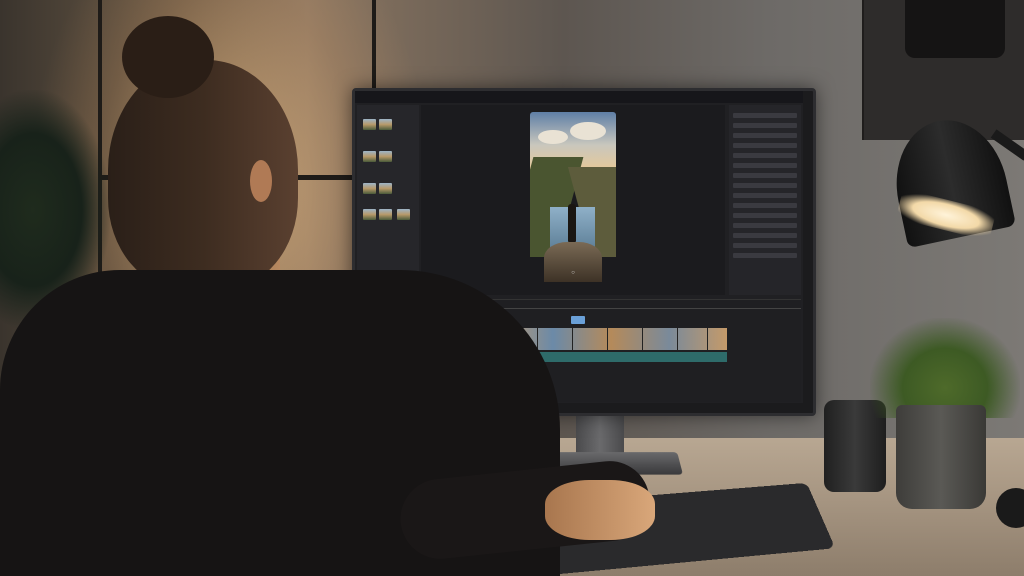  What do you see at coordinates (600, 510) in the screenshot?
I see `person-hand` at bounding box center [600, 510].